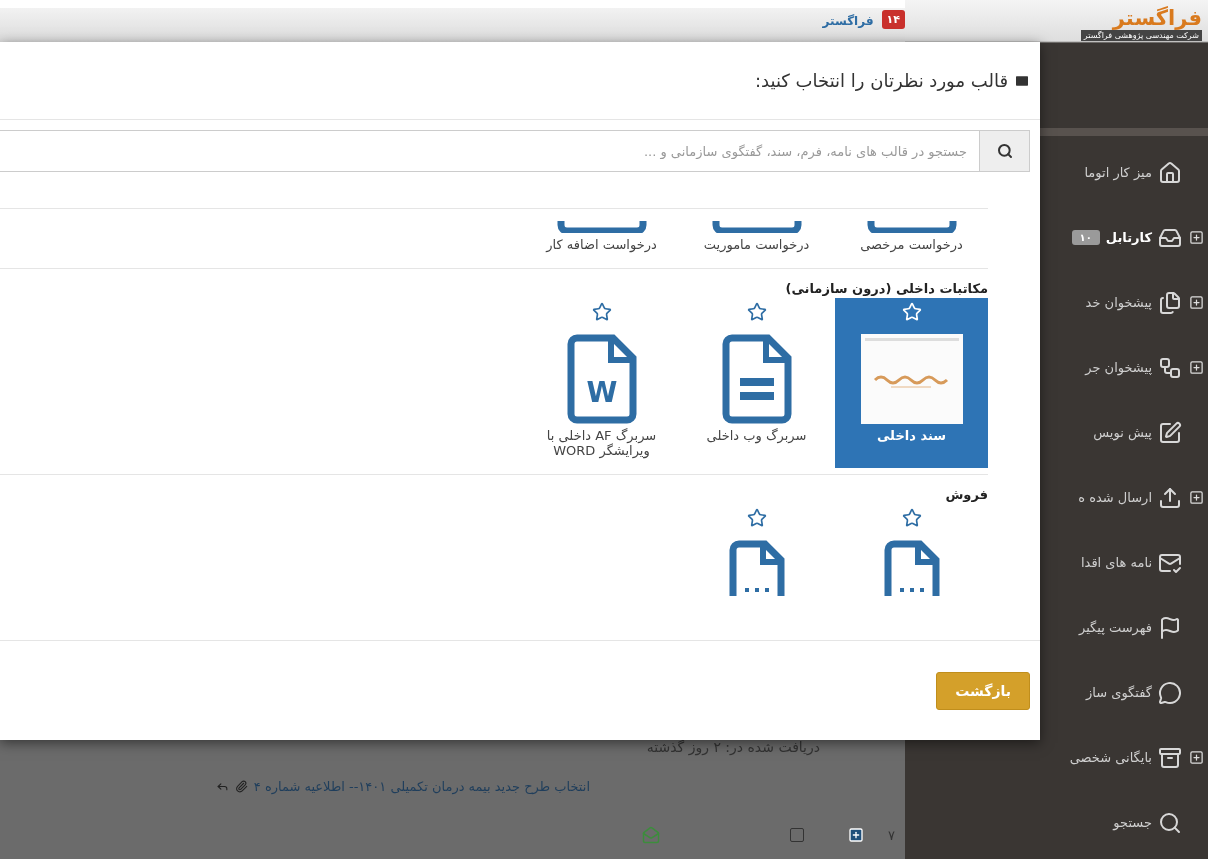  I want to click on count-badge: ۱۰, so click(1085, 237).